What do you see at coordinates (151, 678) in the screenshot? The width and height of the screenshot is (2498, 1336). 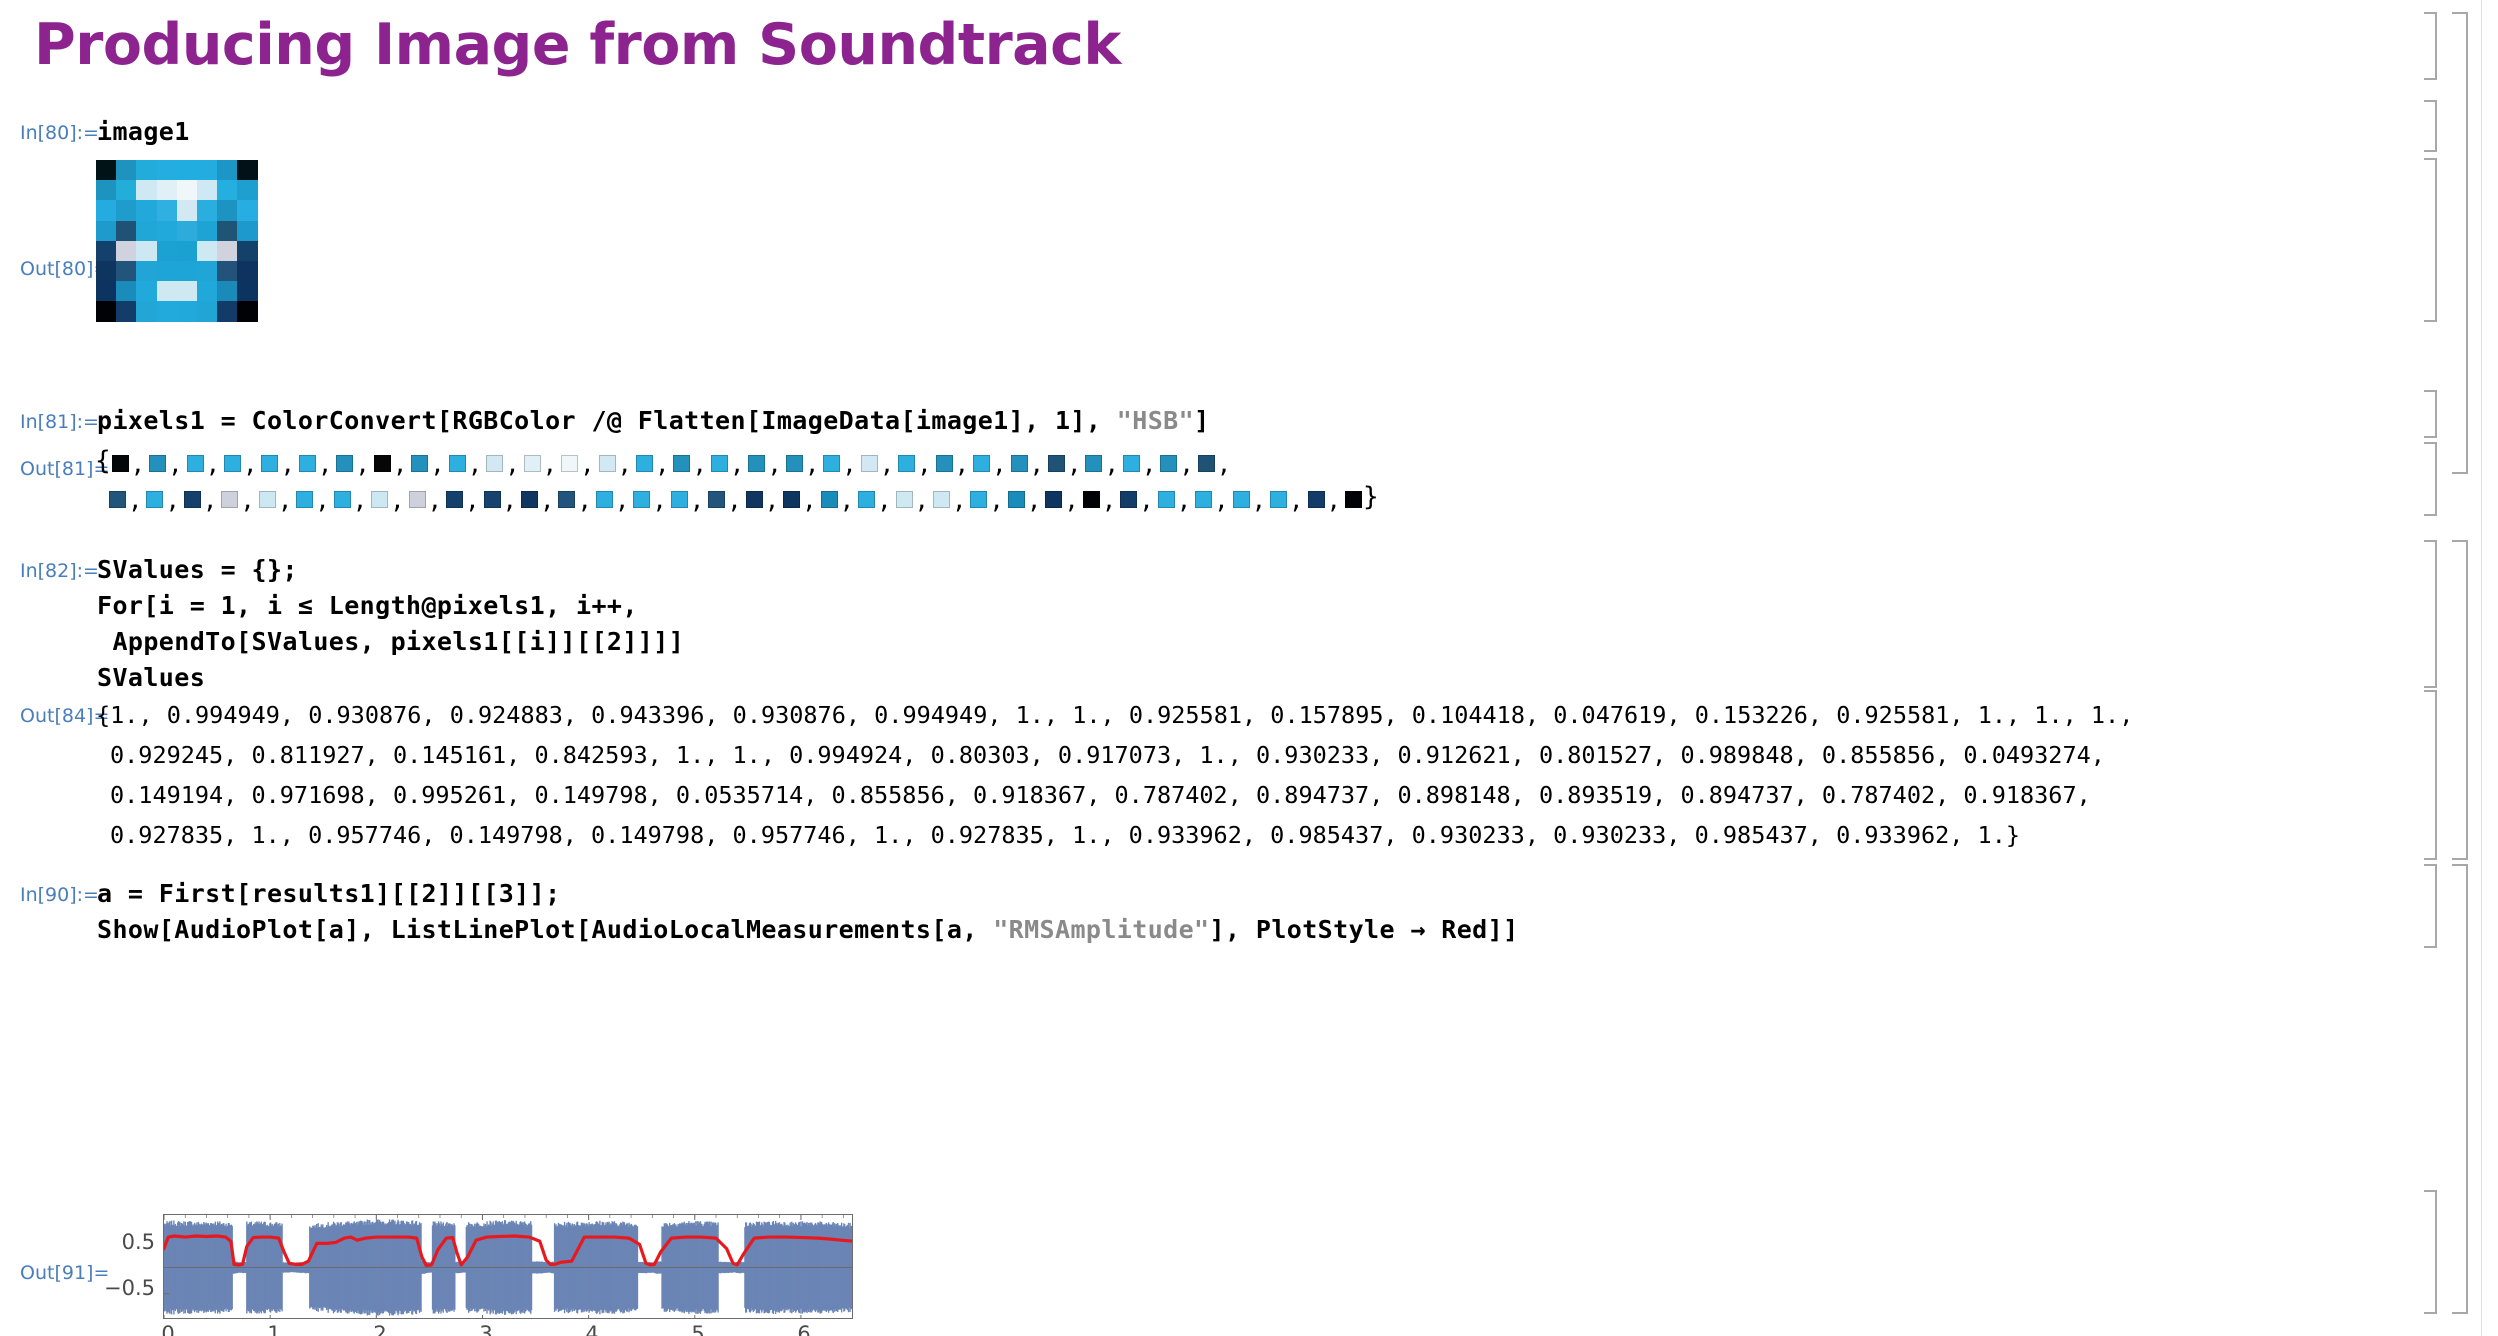 I see `code-input-82-line-4: SValues` at bounding box center [151, 678].